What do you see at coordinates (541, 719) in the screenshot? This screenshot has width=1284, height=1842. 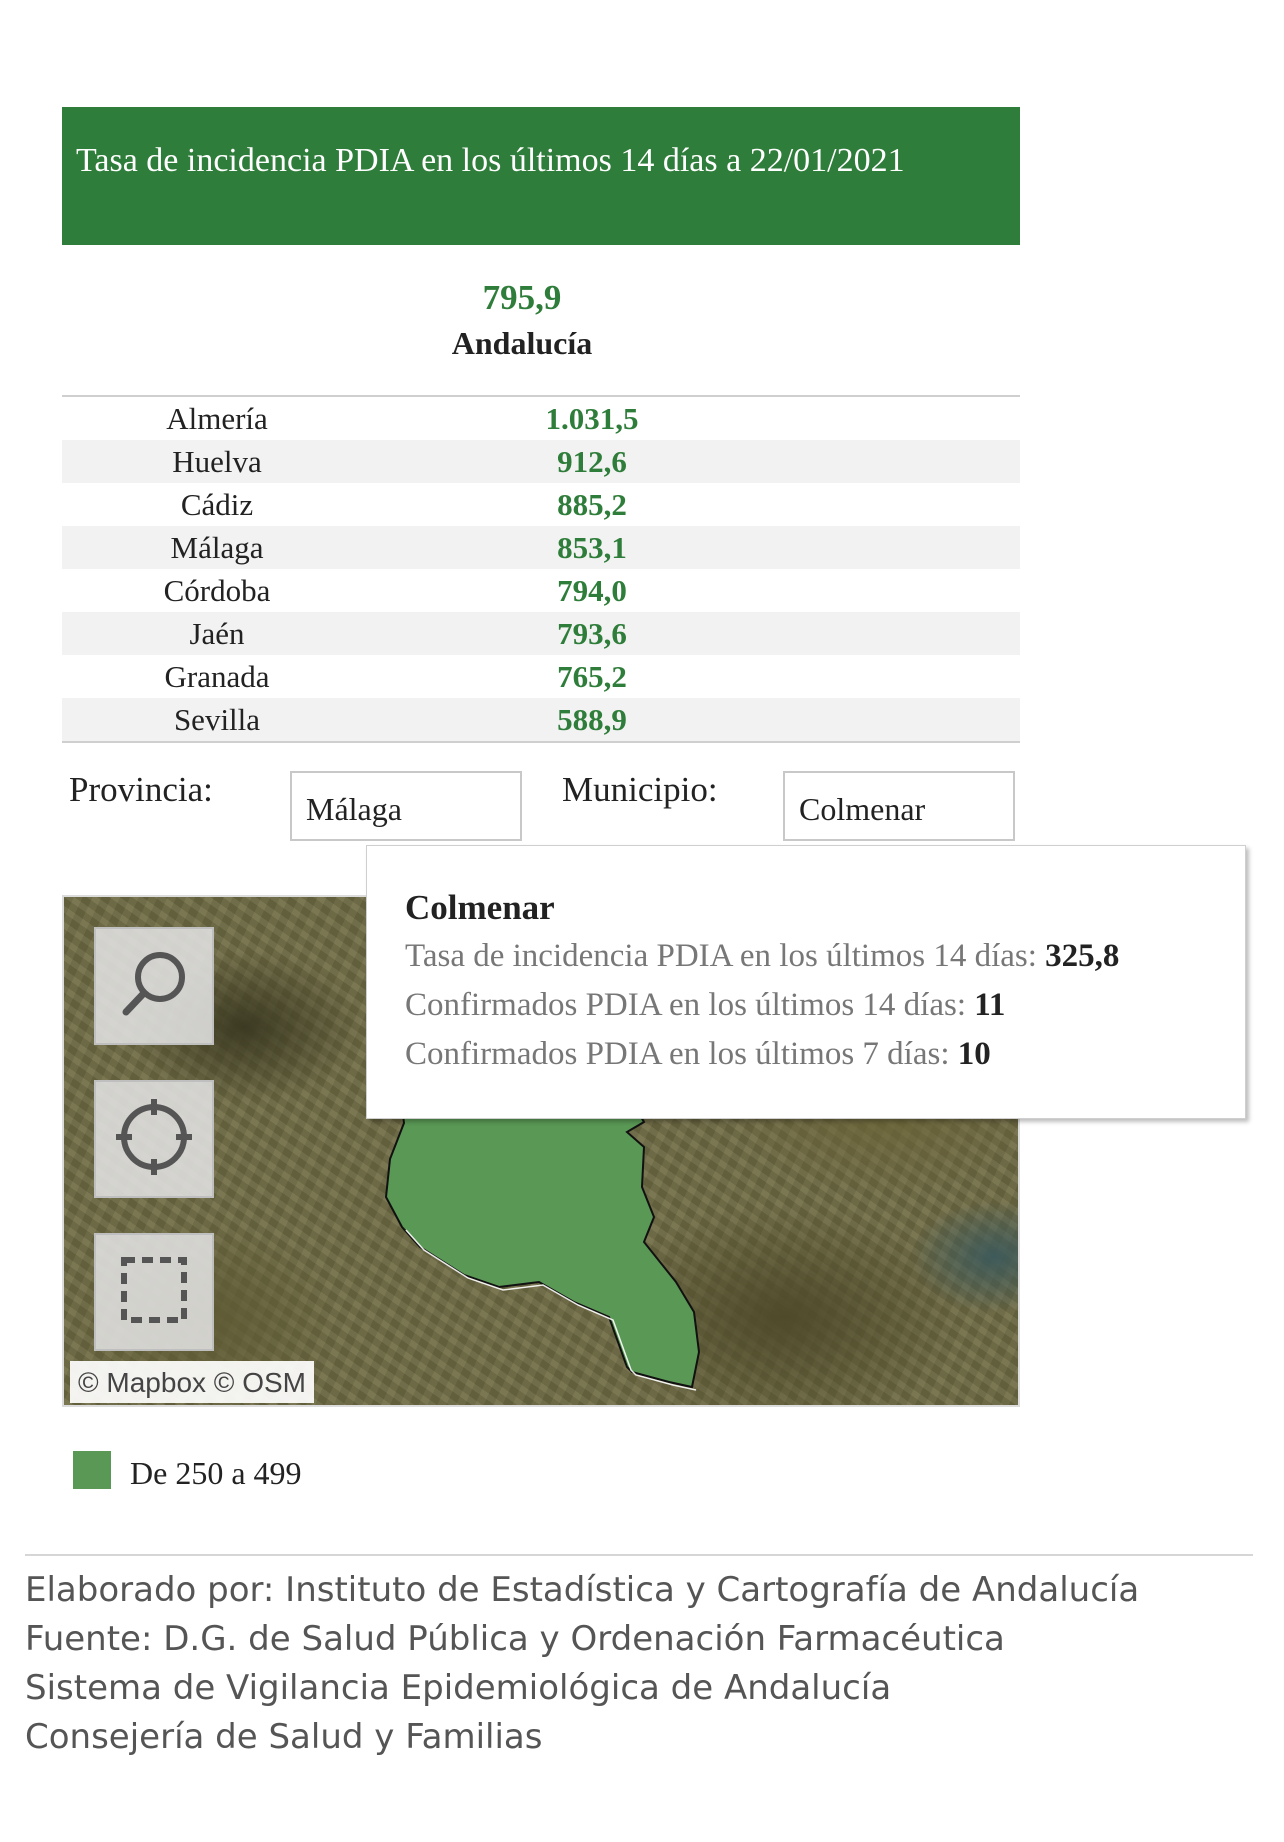 I see `table-row: Sevilla 588,9` at bounding box center [541, 719].